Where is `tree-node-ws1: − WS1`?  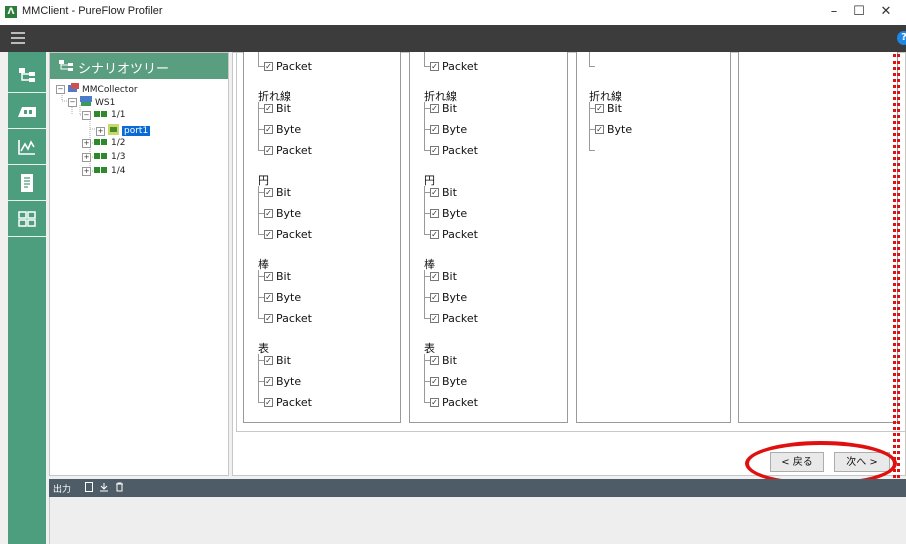 tree-node-ws1: − WS1 is located at coordinates (91, 102).